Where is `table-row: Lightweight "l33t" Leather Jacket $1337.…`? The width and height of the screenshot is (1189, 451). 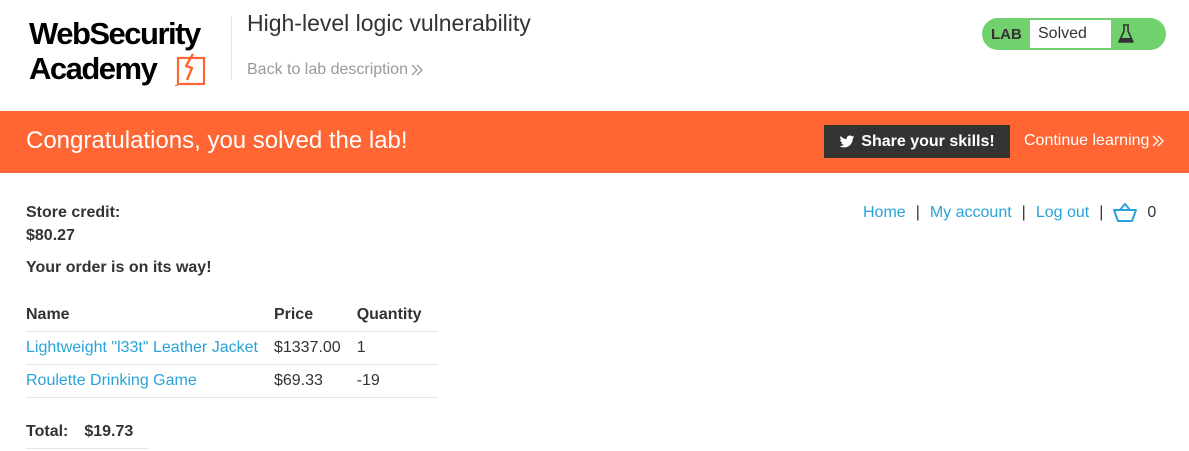 table-row: Lightweight "l33t" Leather Jacket $1337.… is located at coordinates (232, 348).